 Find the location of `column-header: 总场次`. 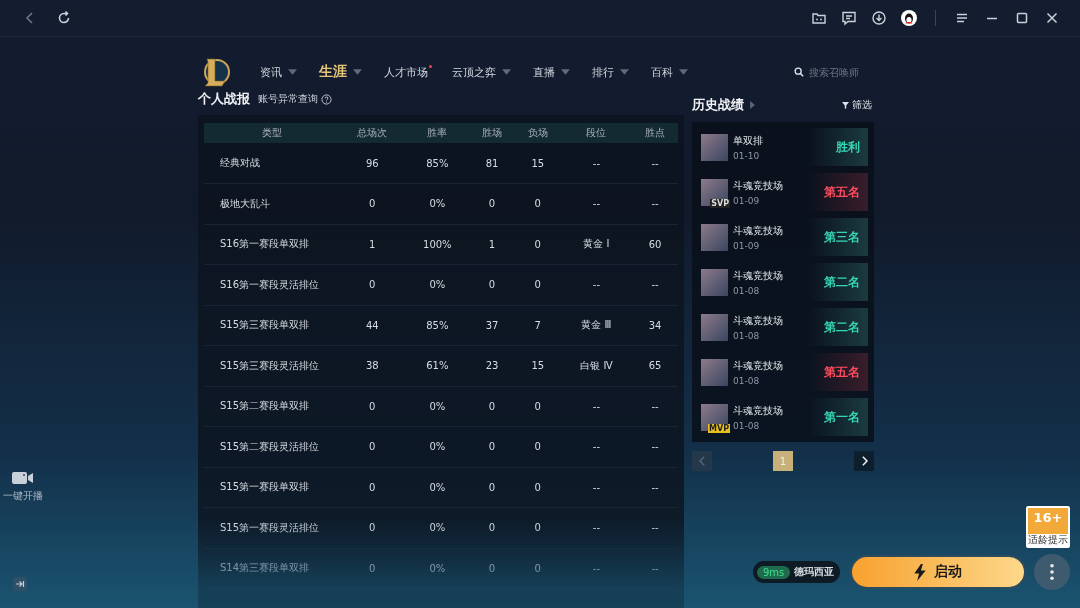

column-header: 总场次 is located at coordinates (372, 133).